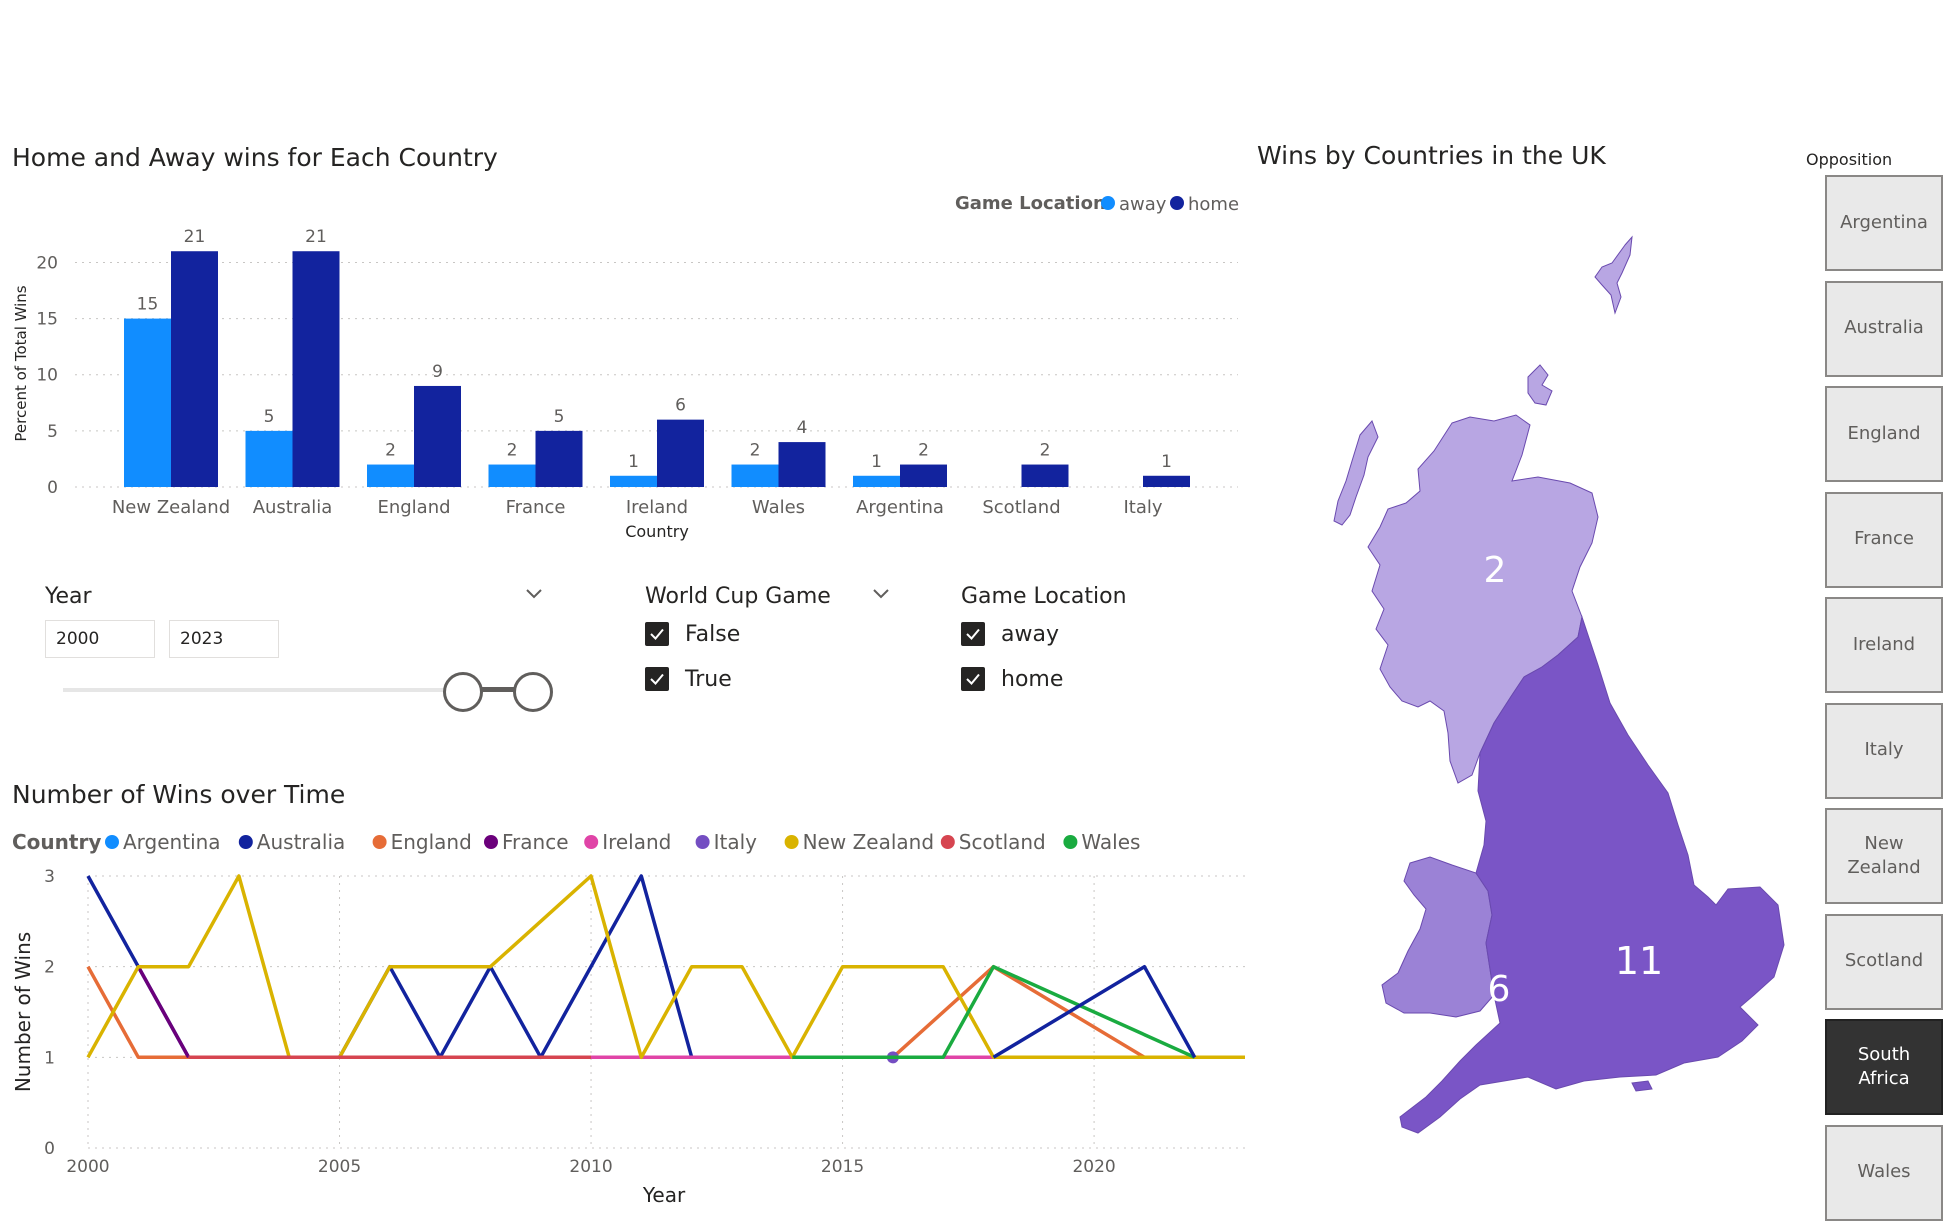 This screenshot has width=1956, height=1229. I want to click on line-legend-label: Wales, so click(1110, 842).